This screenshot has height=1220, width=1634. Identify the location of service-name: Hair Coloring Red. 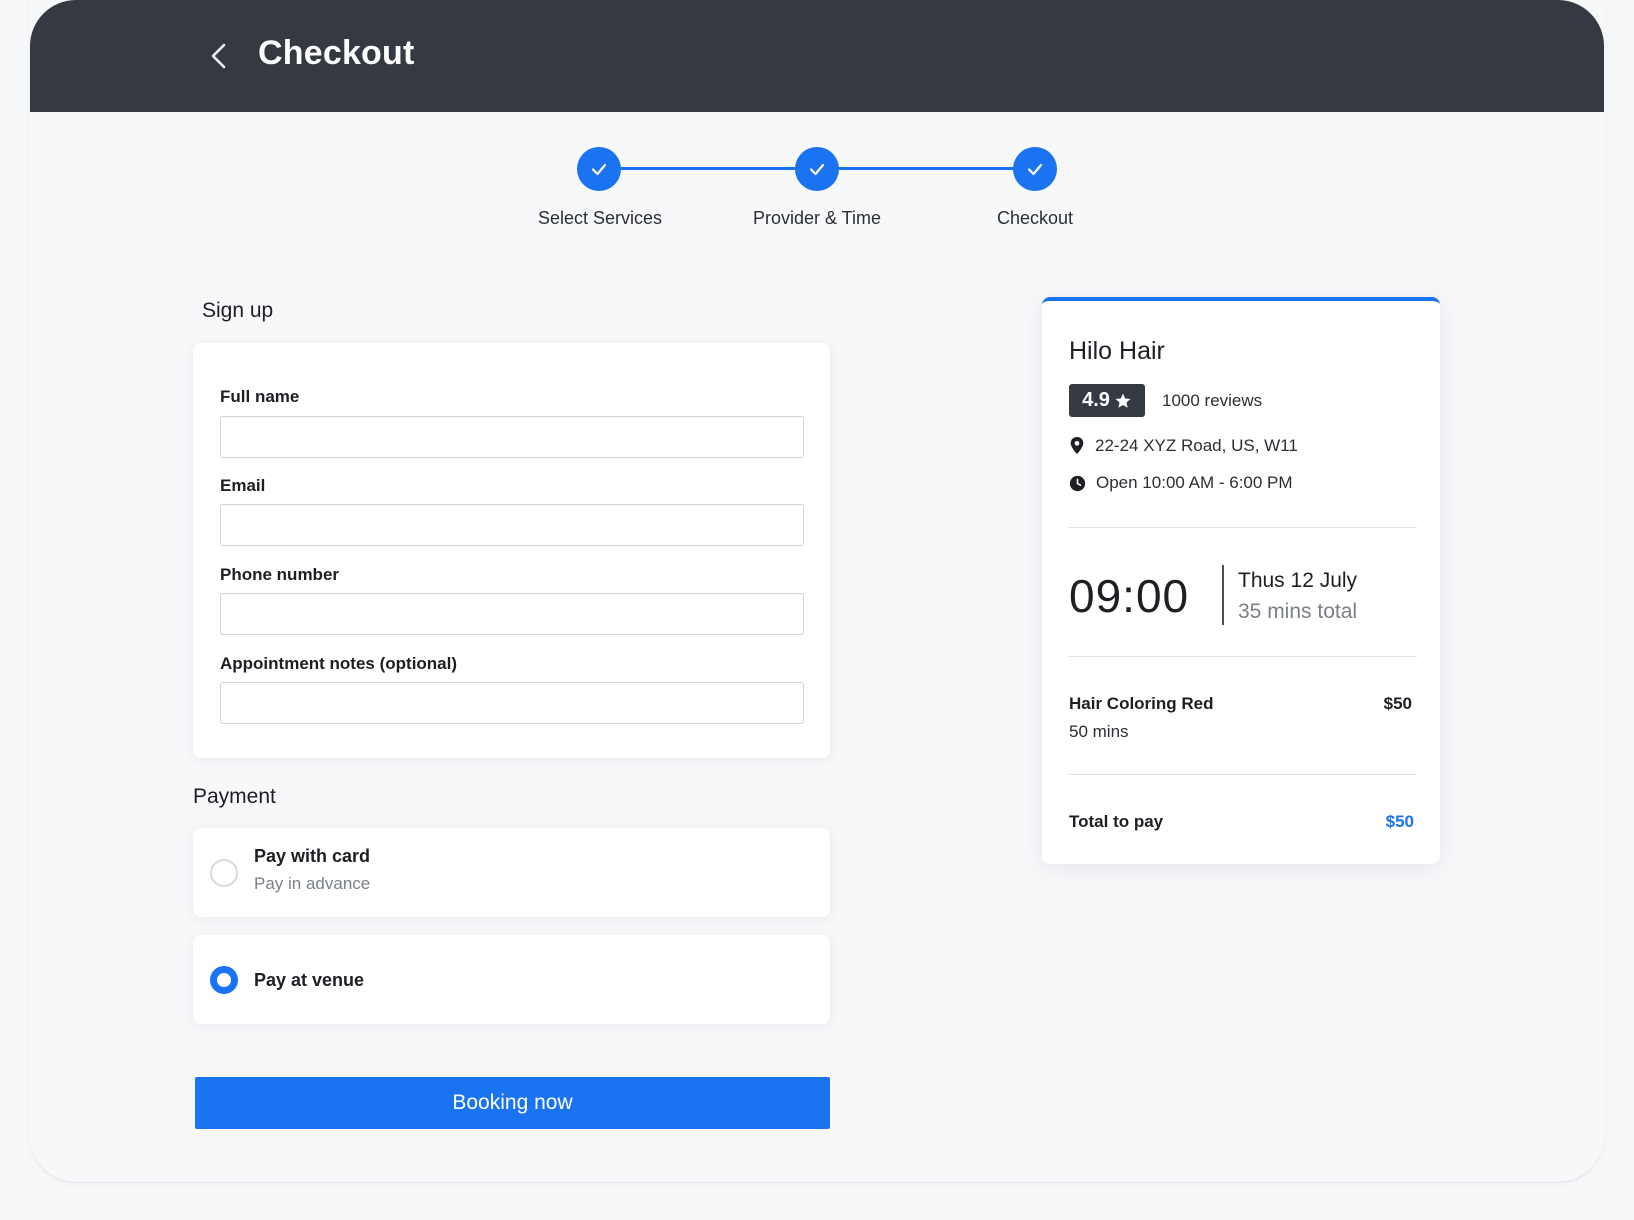
(1141, 703).